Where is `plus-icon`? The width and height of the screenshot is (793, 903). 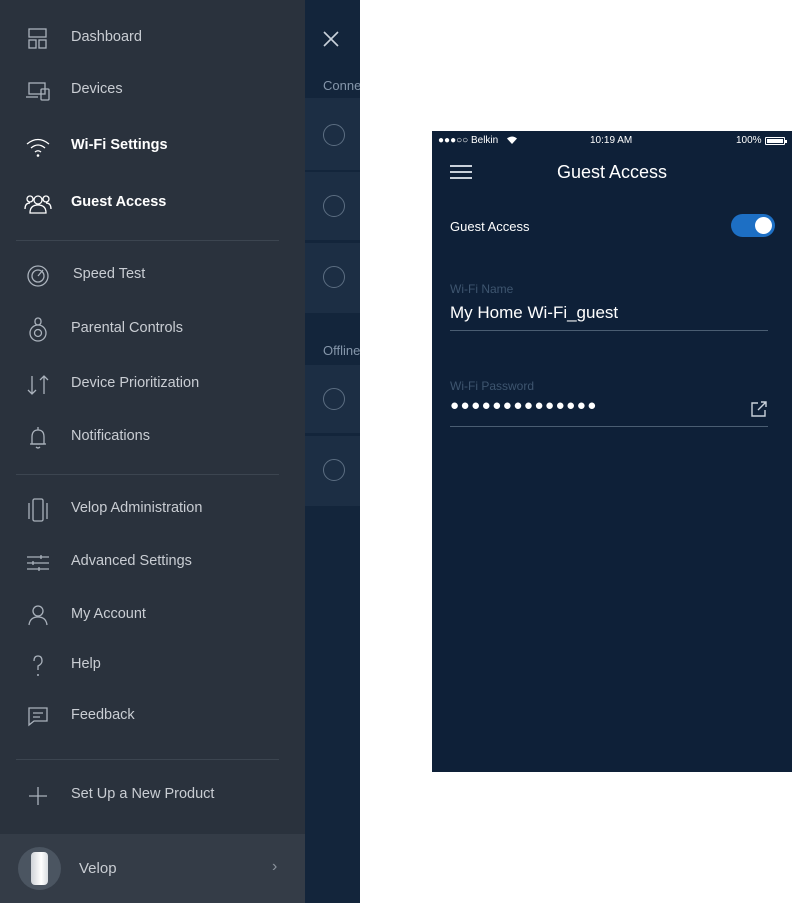
plus-icon is located at coordinates (38, 796).